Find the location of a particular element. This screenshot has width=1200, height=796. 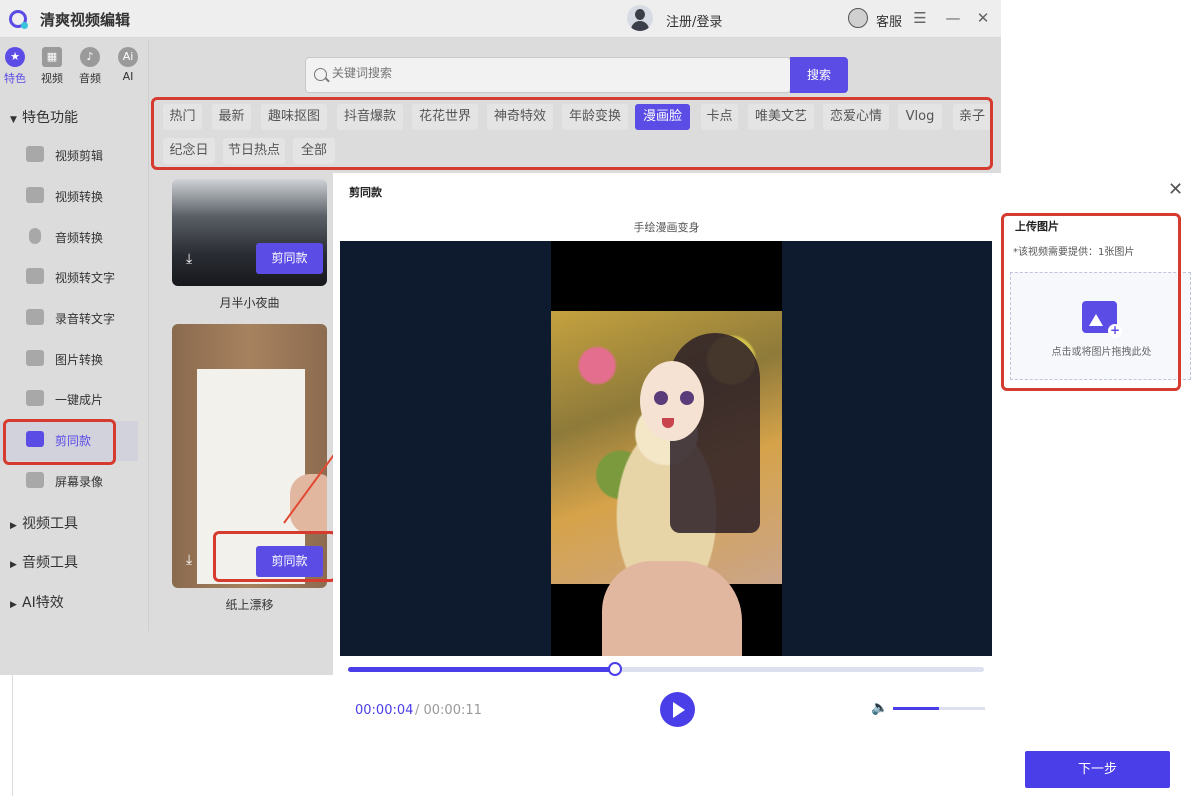

image-convert-icon is located at coordinates (35, 358).